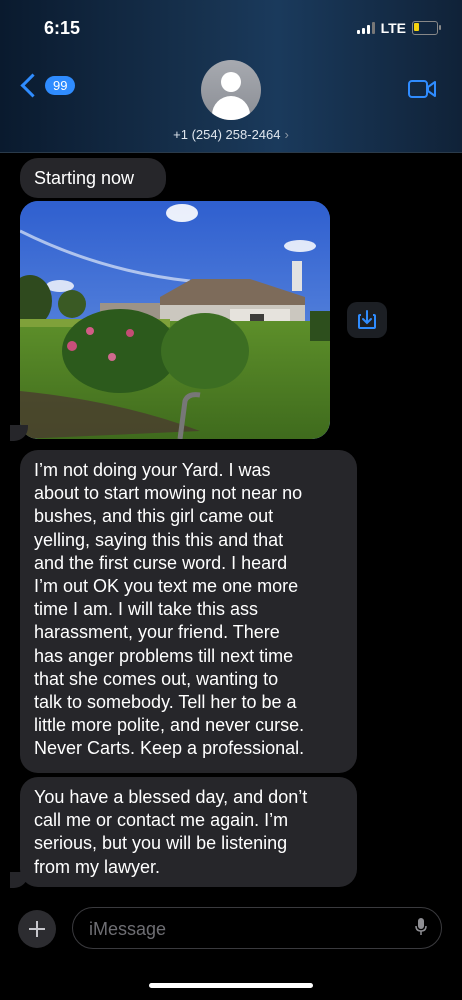  I want to click on network-label: LTE, so click(393, 28).